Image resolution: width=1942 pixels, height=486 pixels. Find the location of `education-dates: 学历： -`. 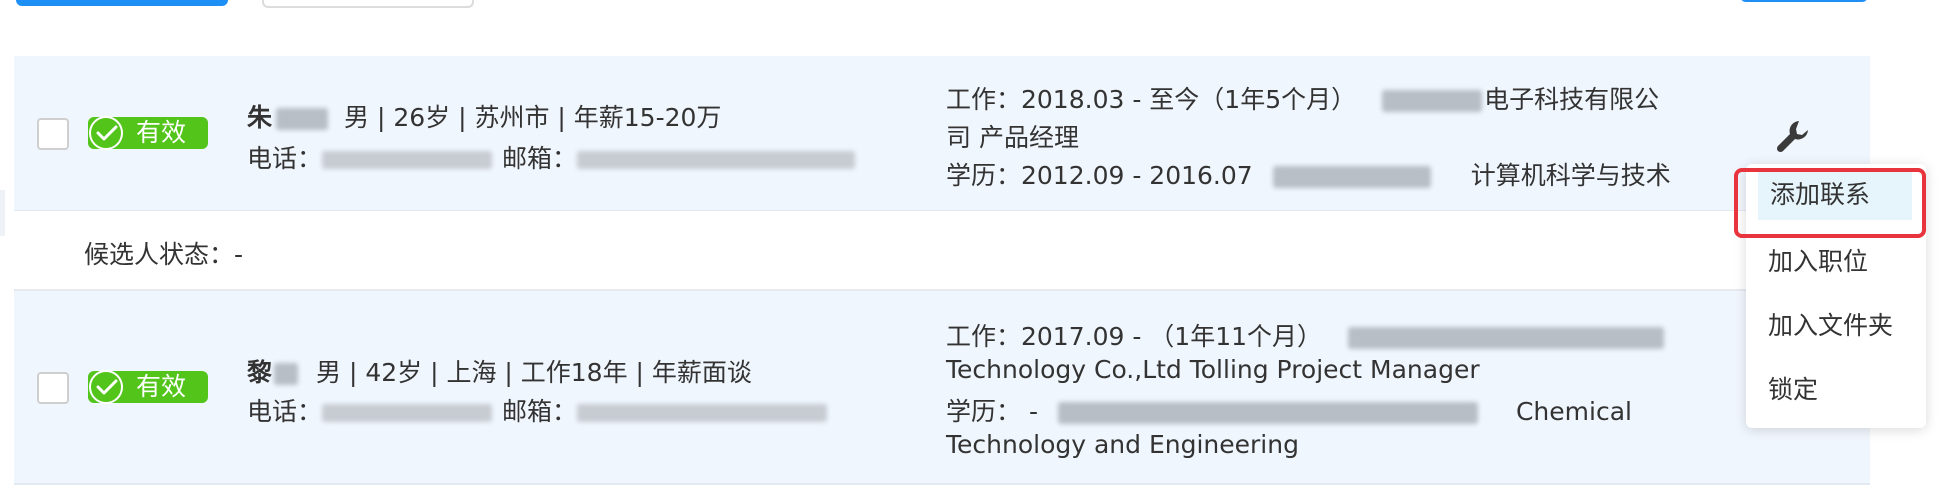

education-dates: 学历： - is located at coordinates (992, 411).